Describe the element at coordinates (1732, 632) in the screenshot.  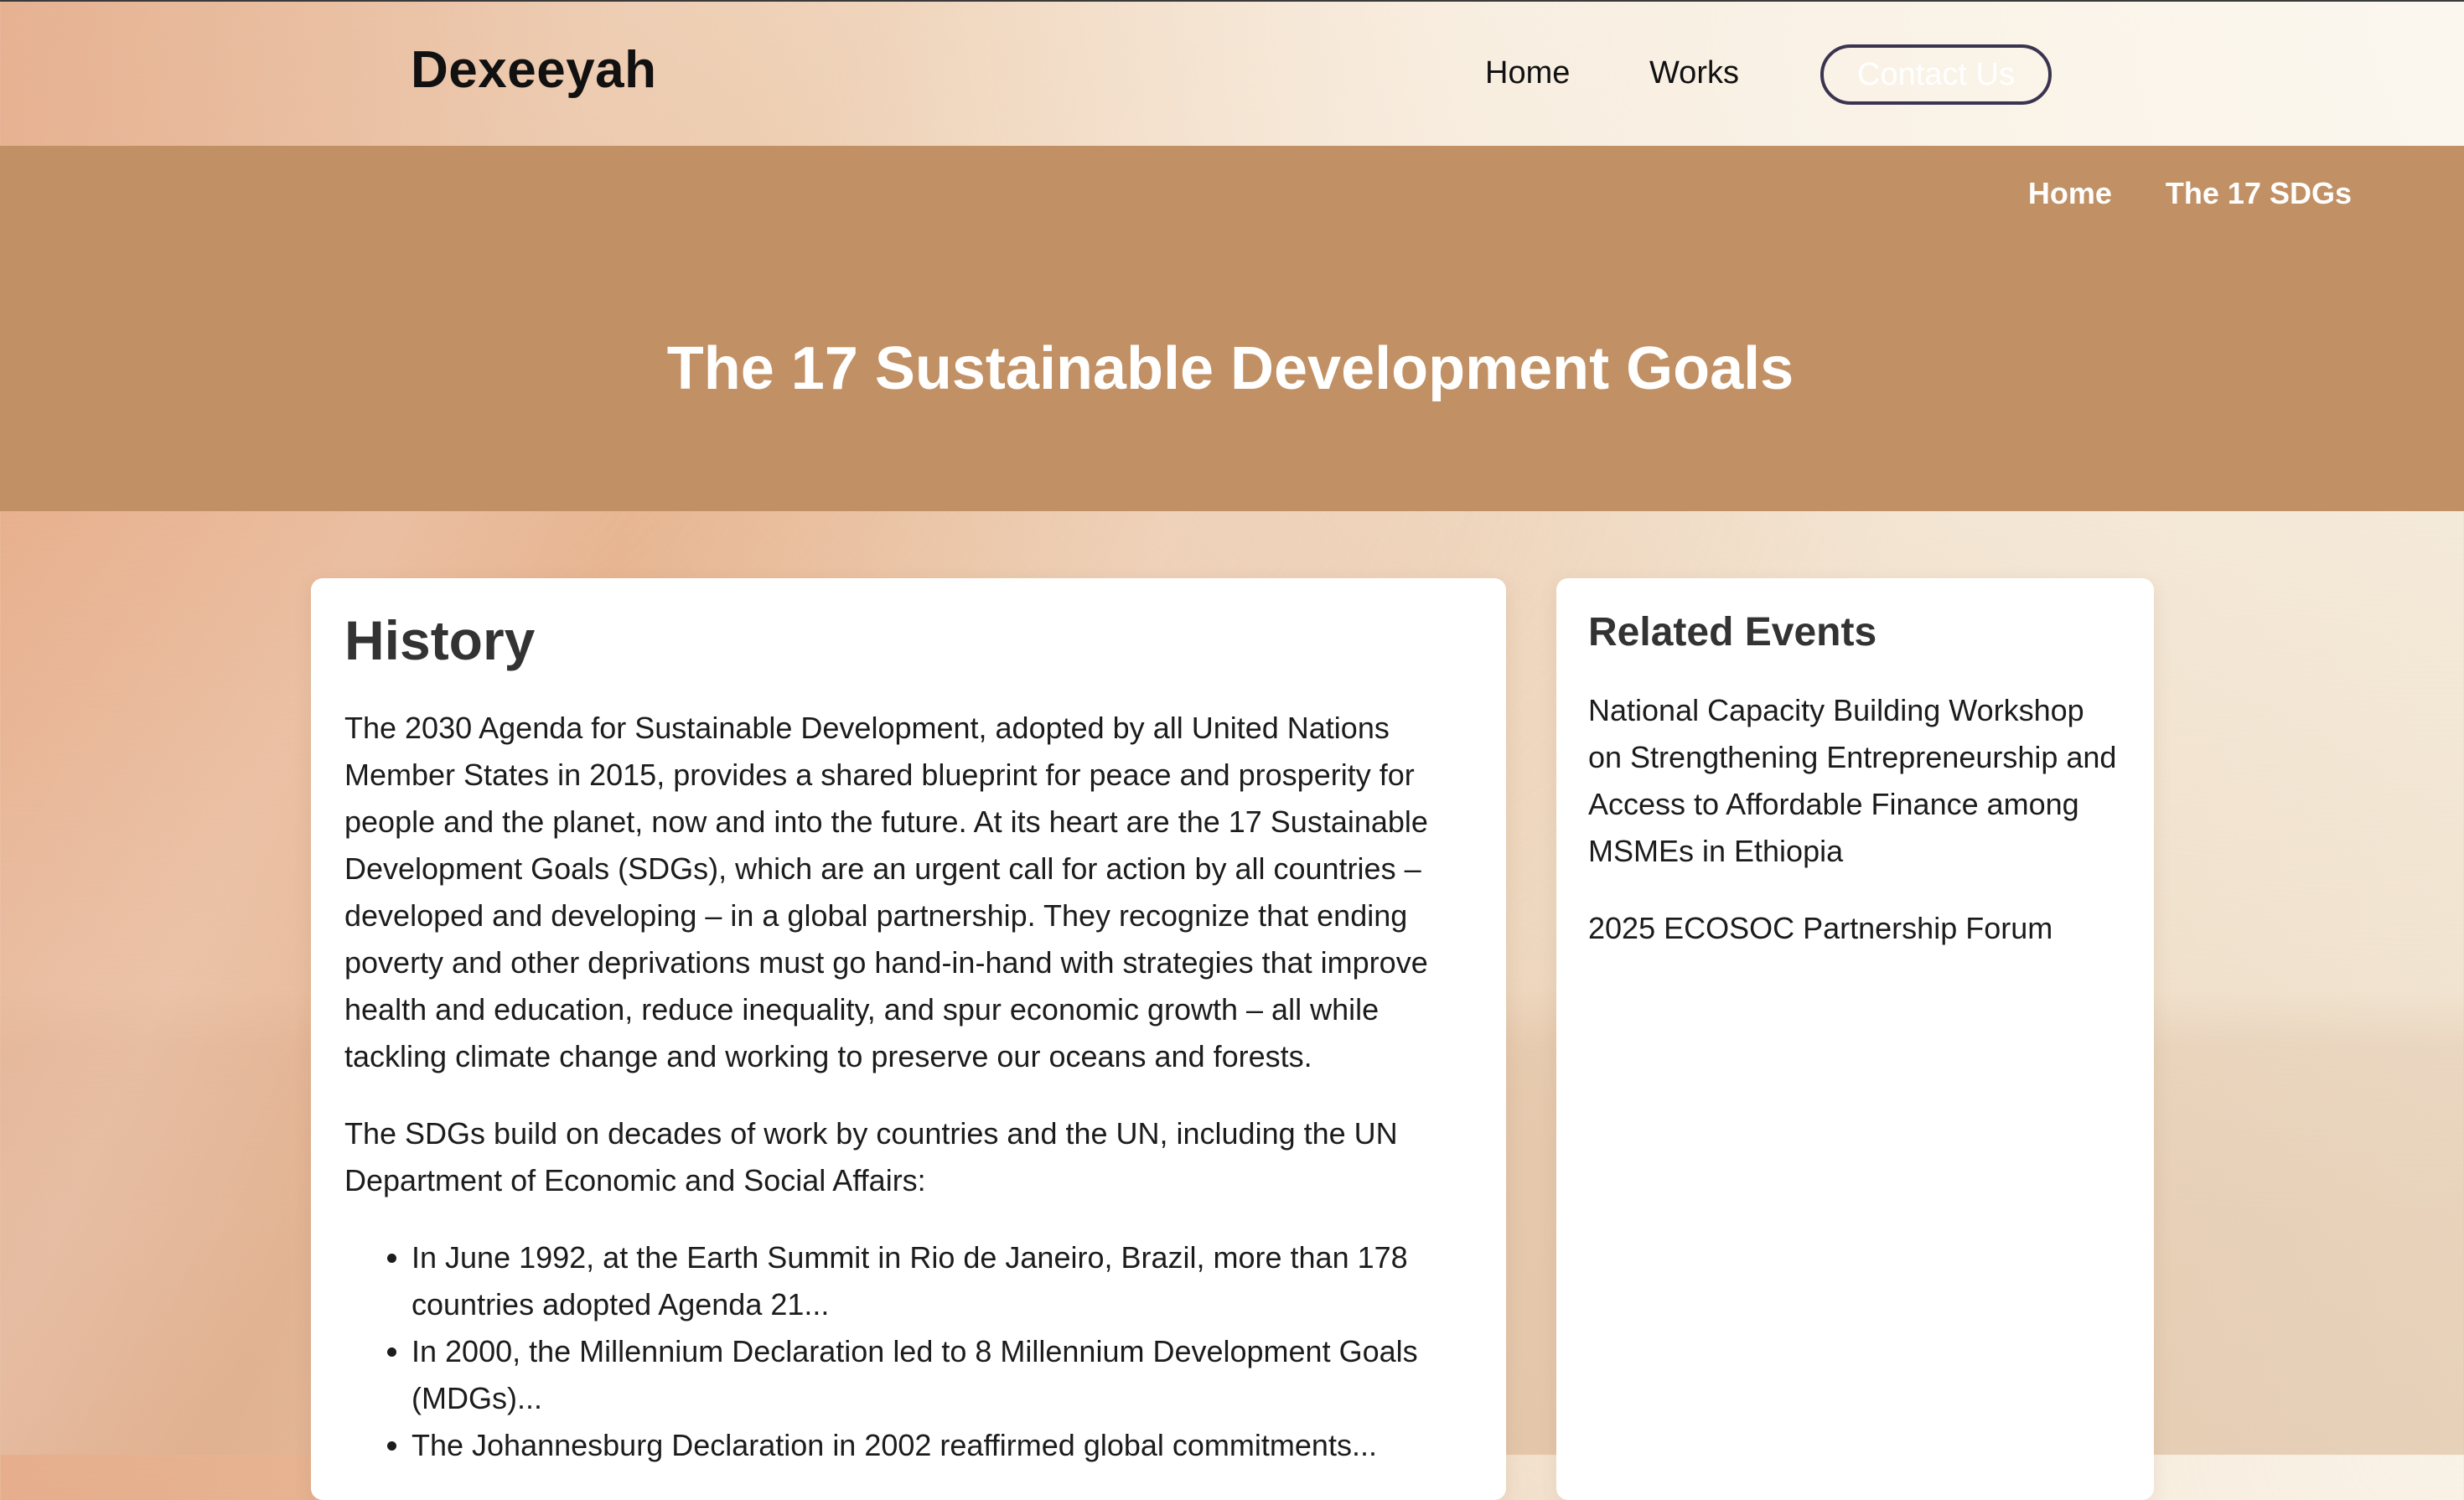
I see `related-events-heading: Related Events` at that location.